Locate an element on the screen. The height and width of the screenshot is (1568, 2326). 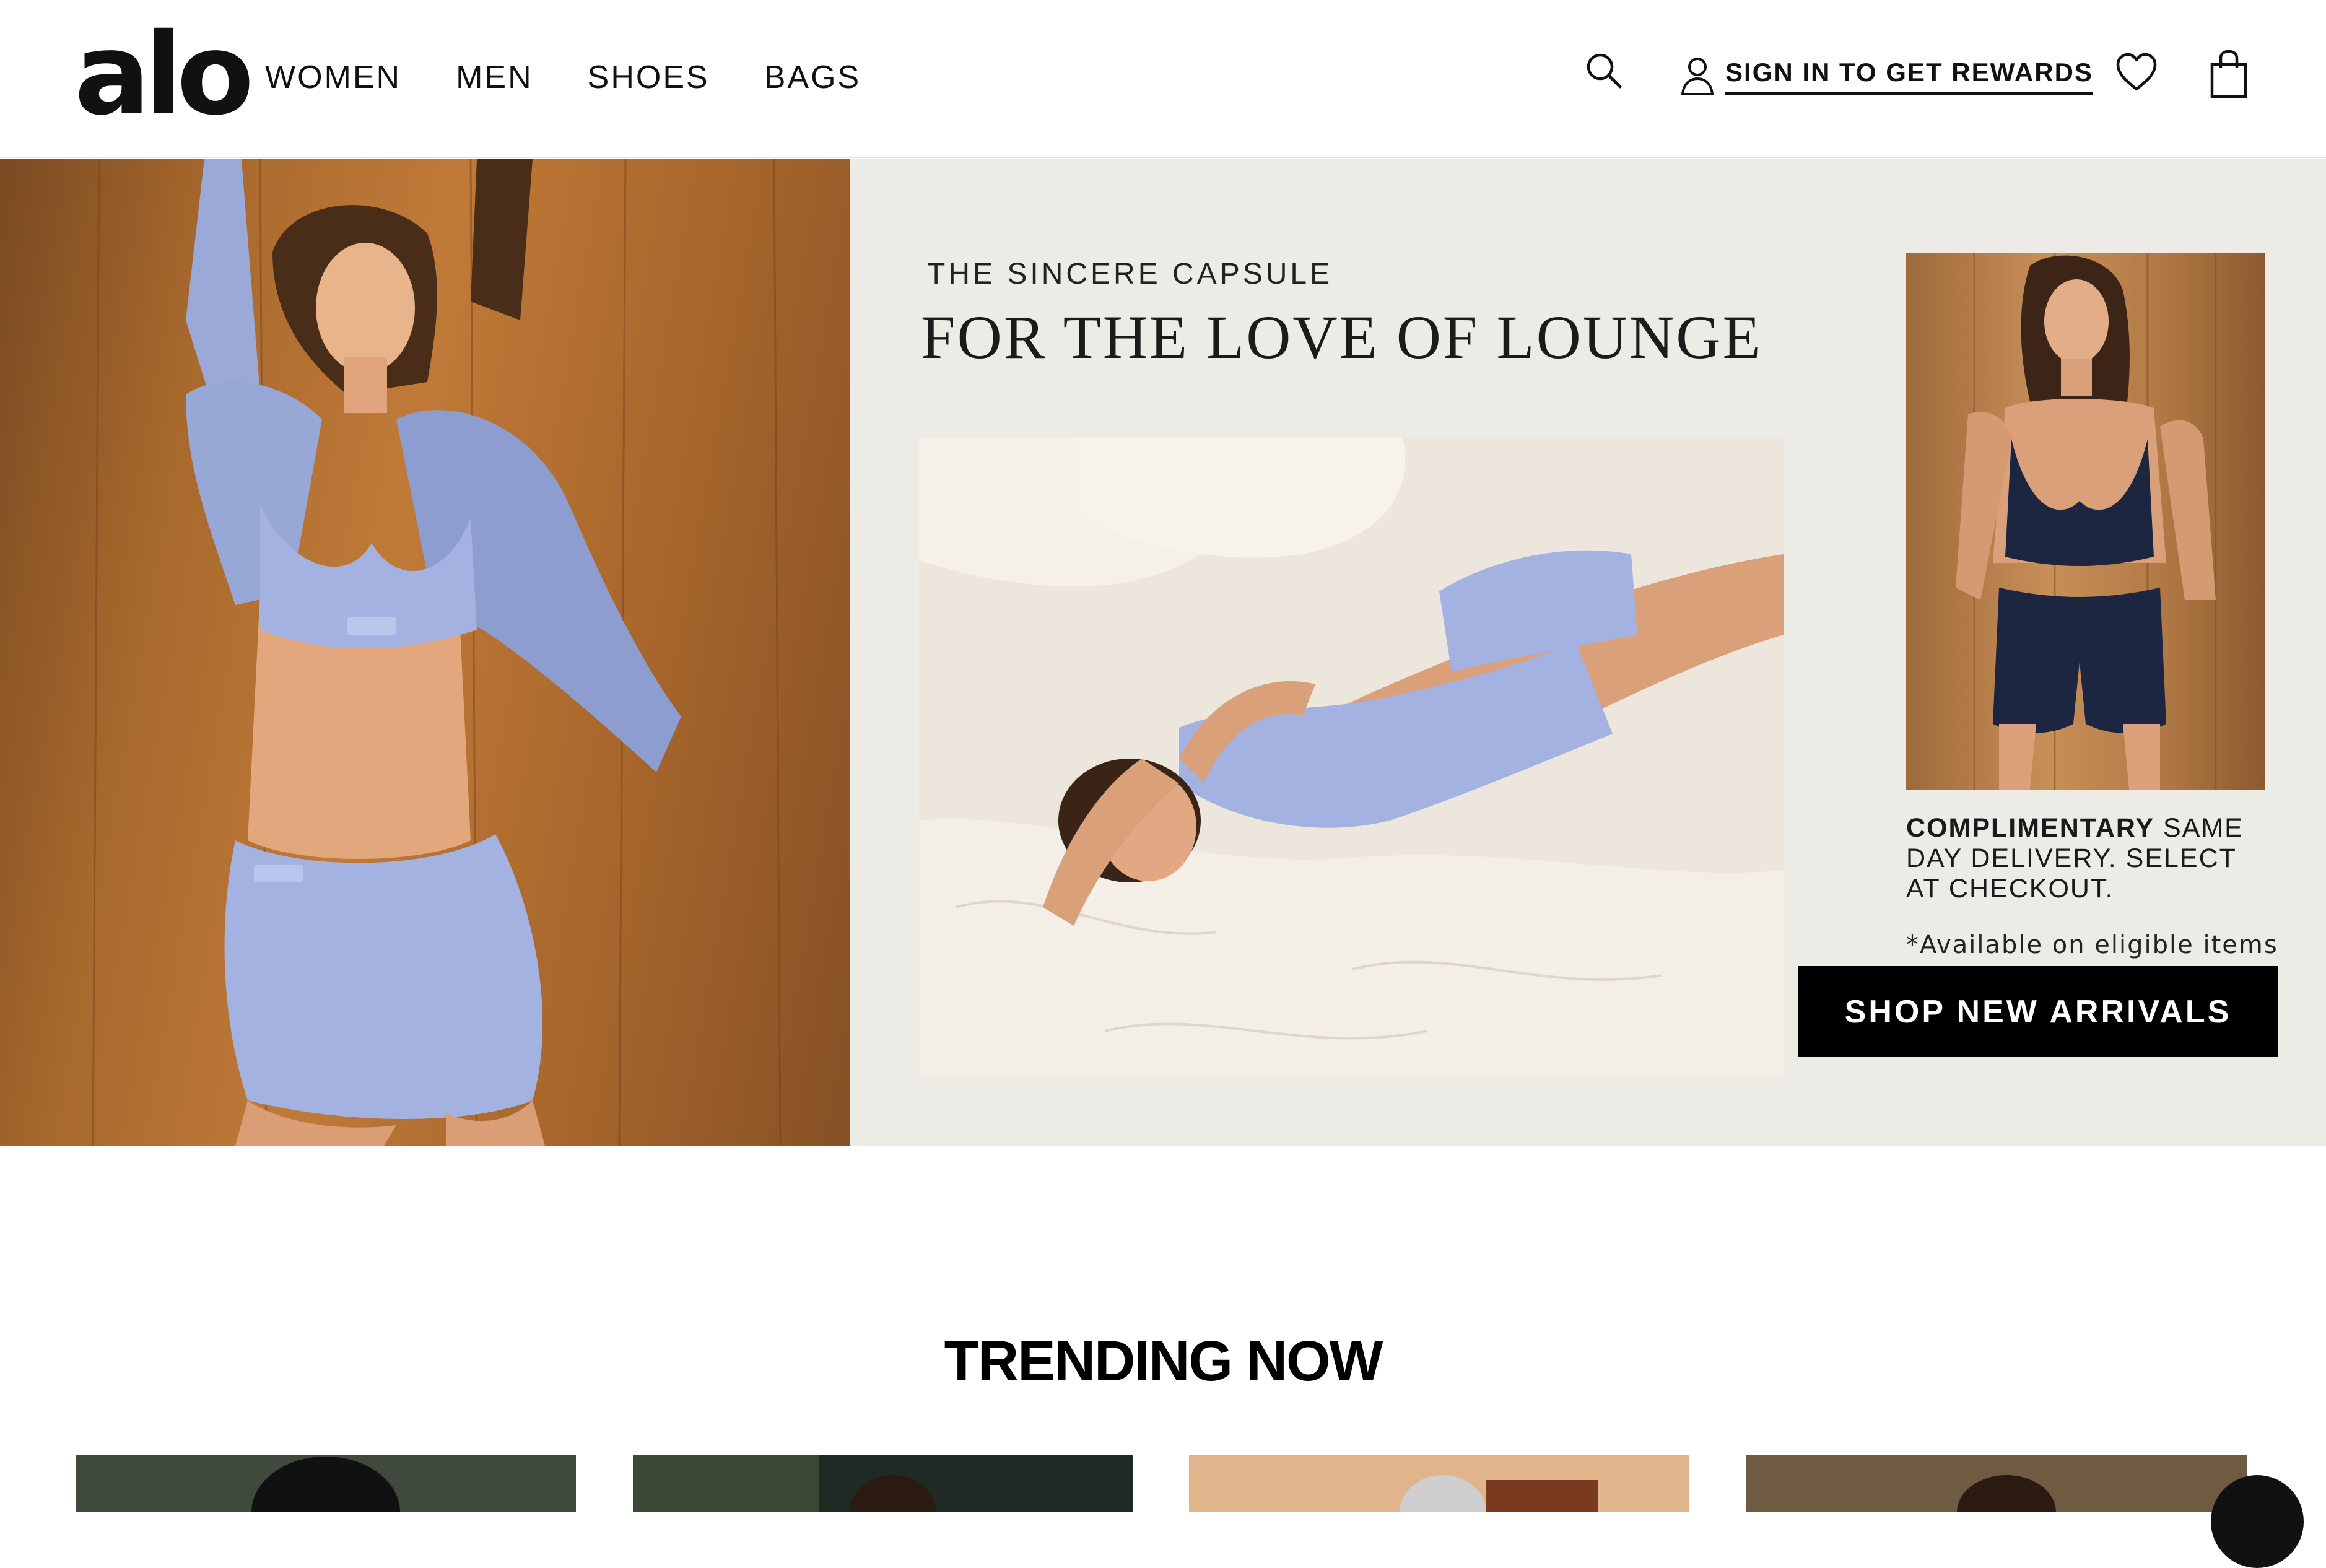
hero-kicker: THE SINCERE CAPSULE is located at coordinates (1130, 274).